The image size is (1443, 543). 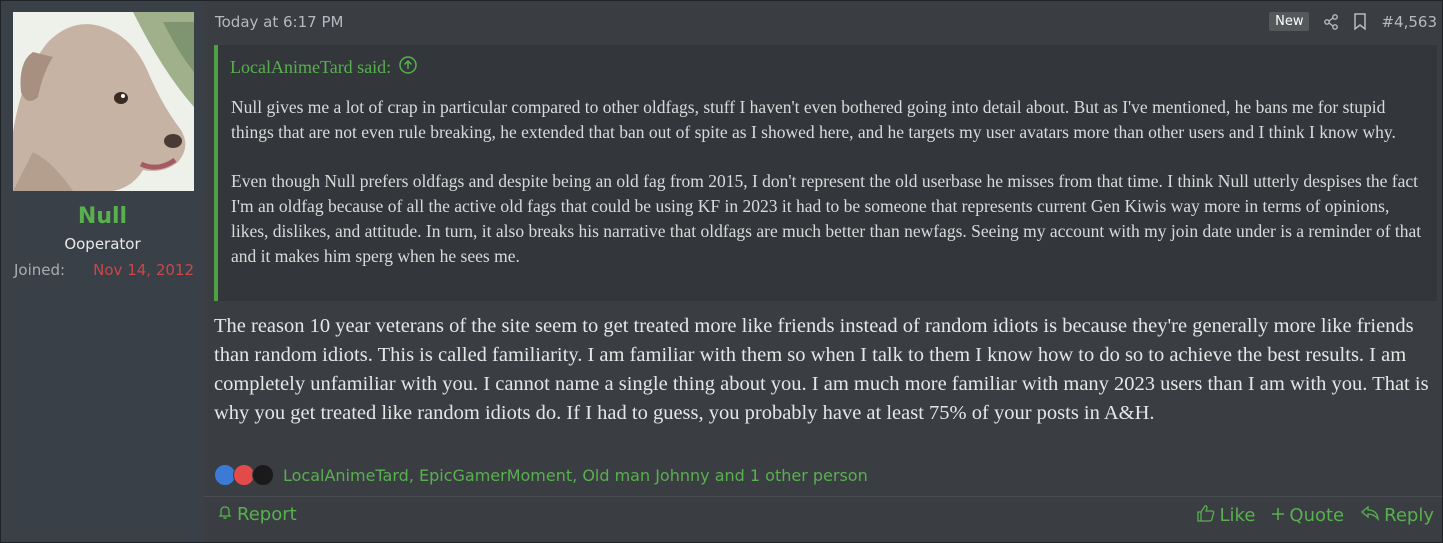 What do you see at coordinates (102, 216) in the screenshot?
I see `username: Null` at bounding box center [102, 216].